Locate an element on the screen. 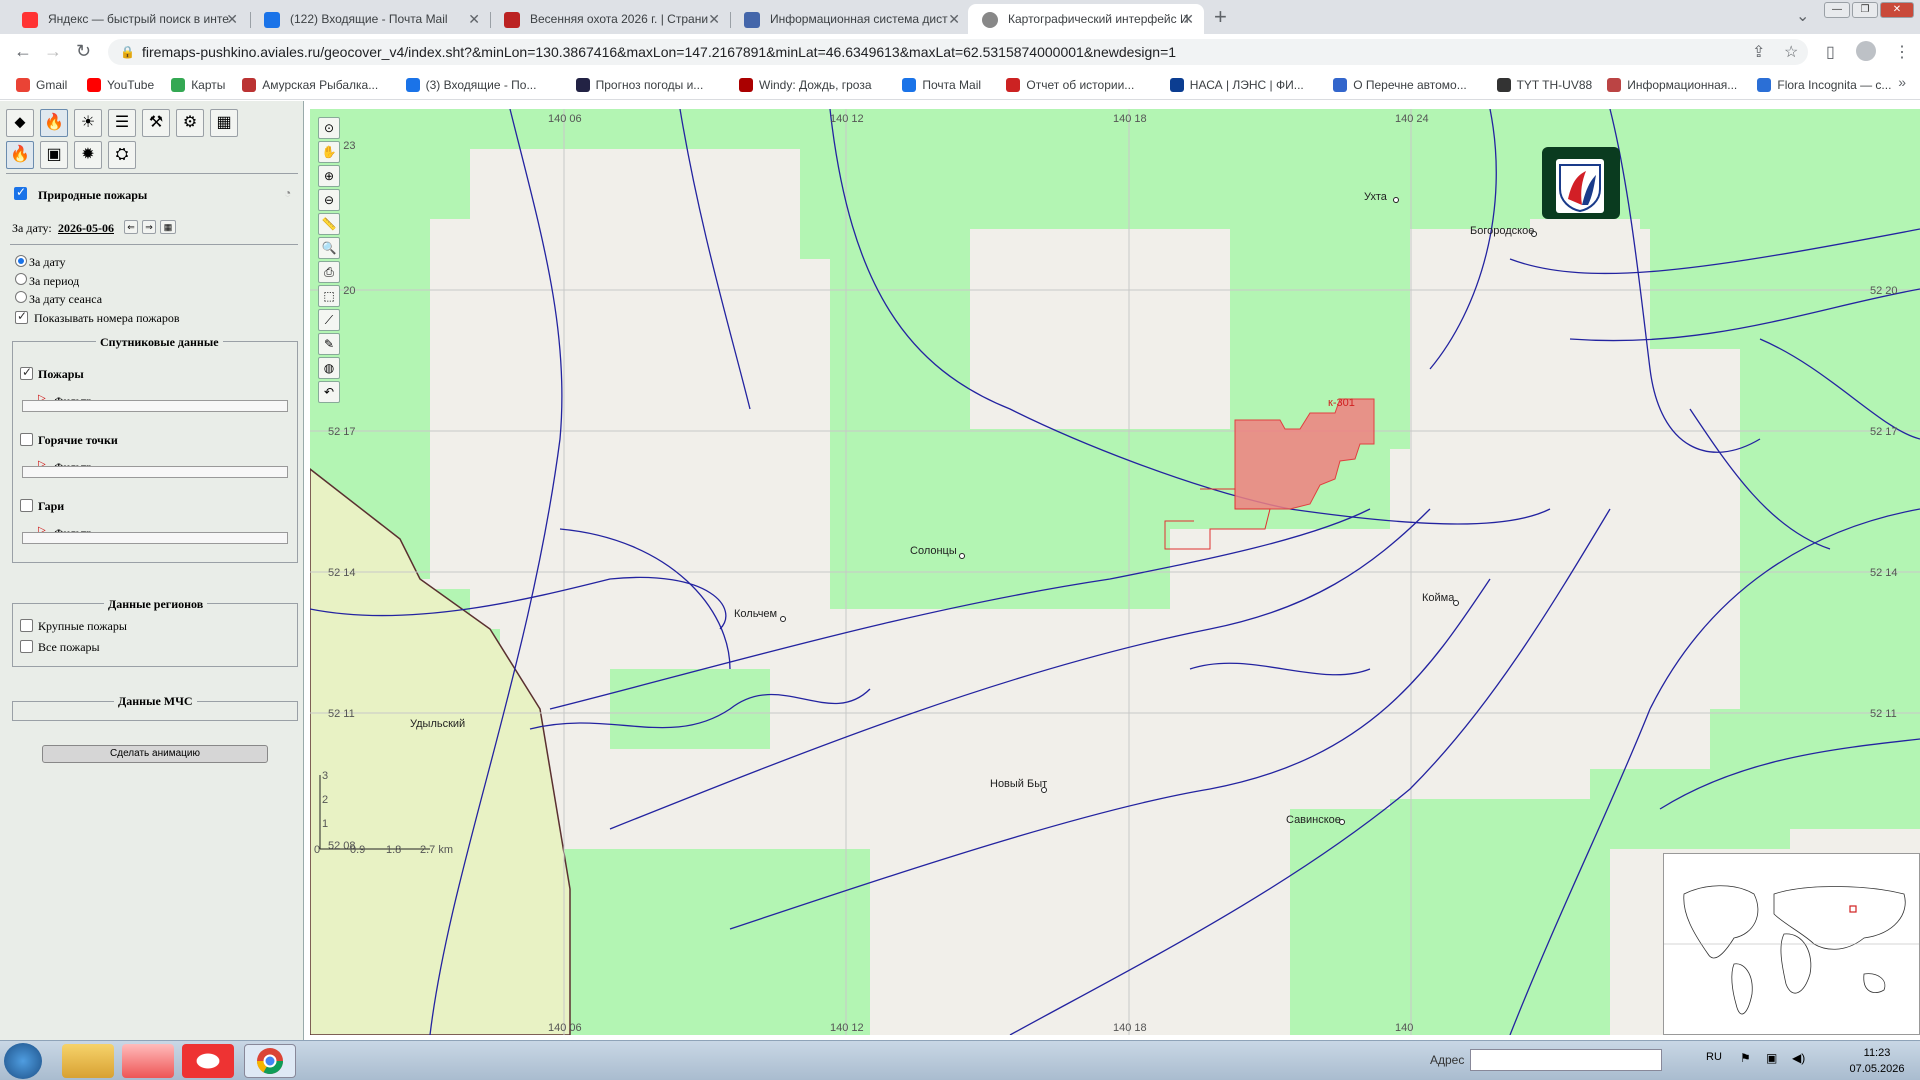  yandex-browser-icon is located at coordinates (208, 1061).